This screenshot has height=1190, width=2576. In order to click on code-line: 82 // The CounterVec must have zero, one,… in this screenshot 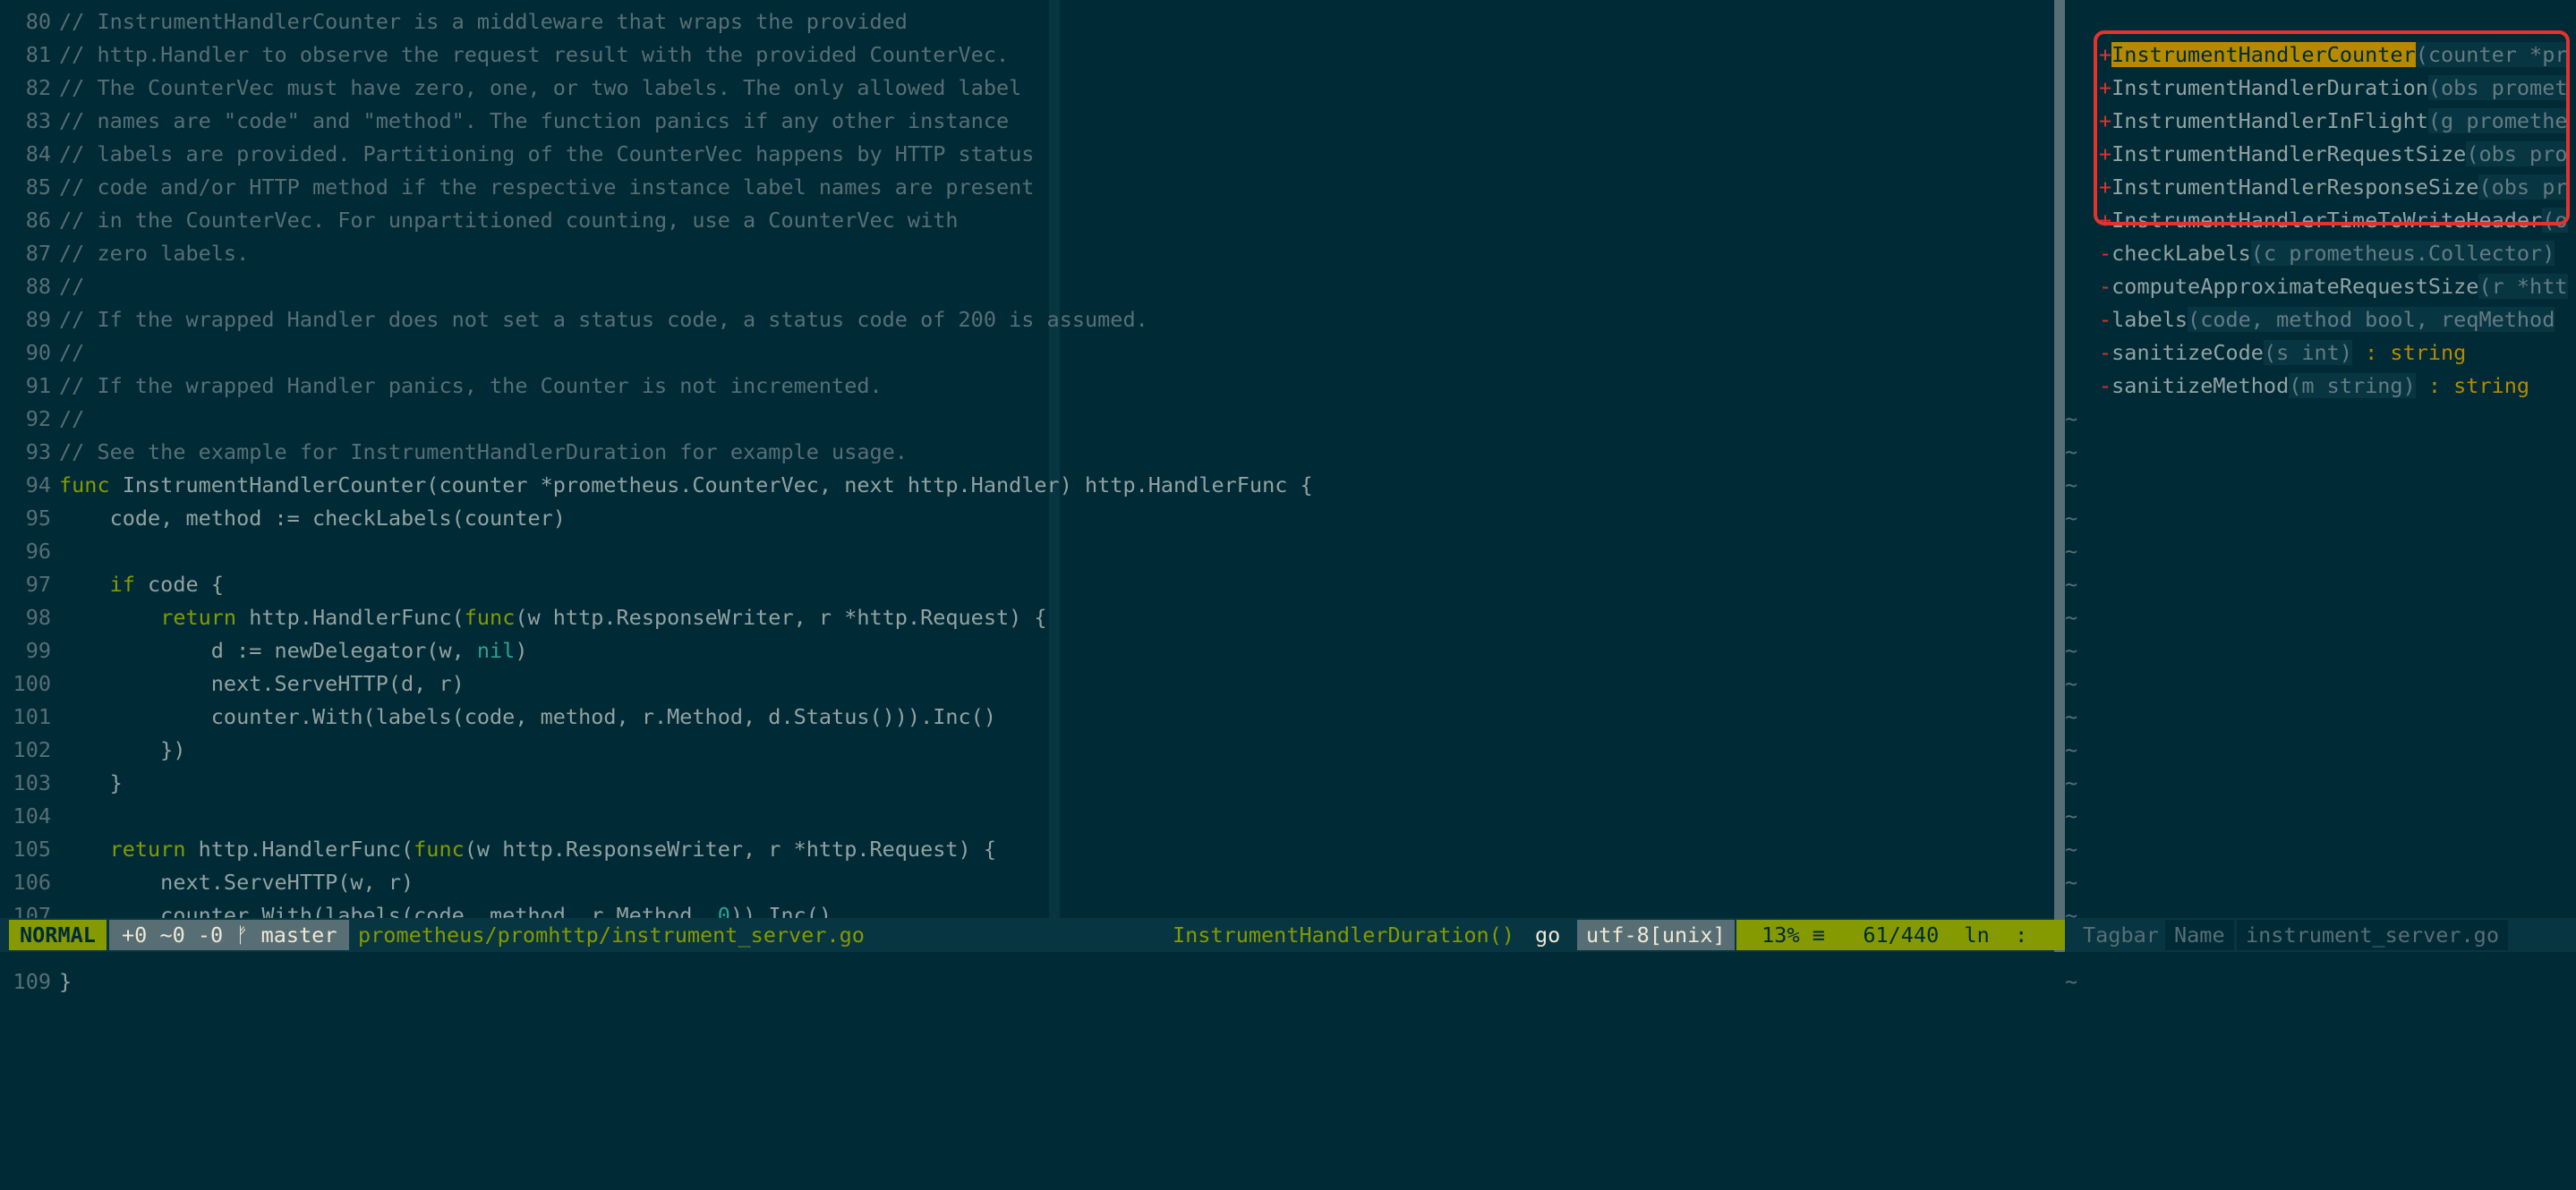, I will do `click(511, 87)`.